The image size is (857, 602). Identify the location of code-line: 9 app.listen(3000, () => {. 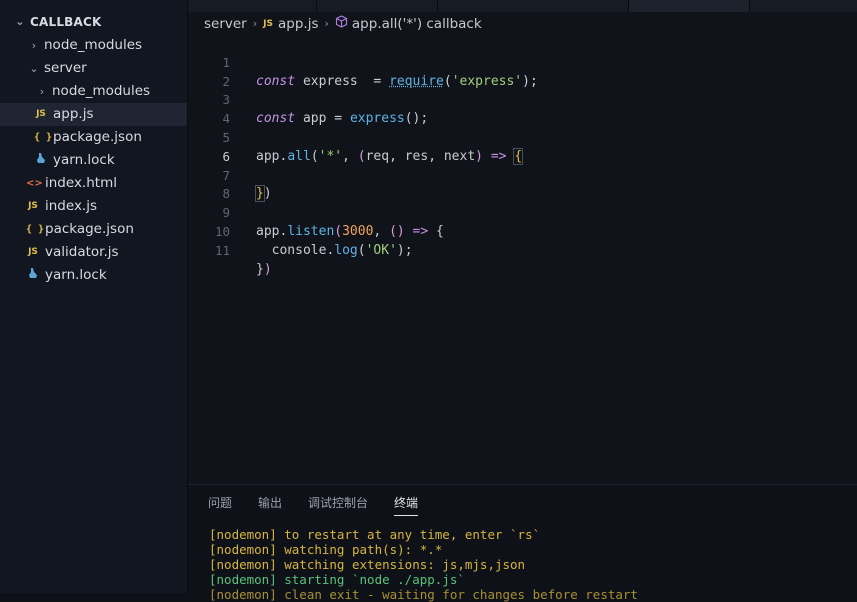
(522, 212).